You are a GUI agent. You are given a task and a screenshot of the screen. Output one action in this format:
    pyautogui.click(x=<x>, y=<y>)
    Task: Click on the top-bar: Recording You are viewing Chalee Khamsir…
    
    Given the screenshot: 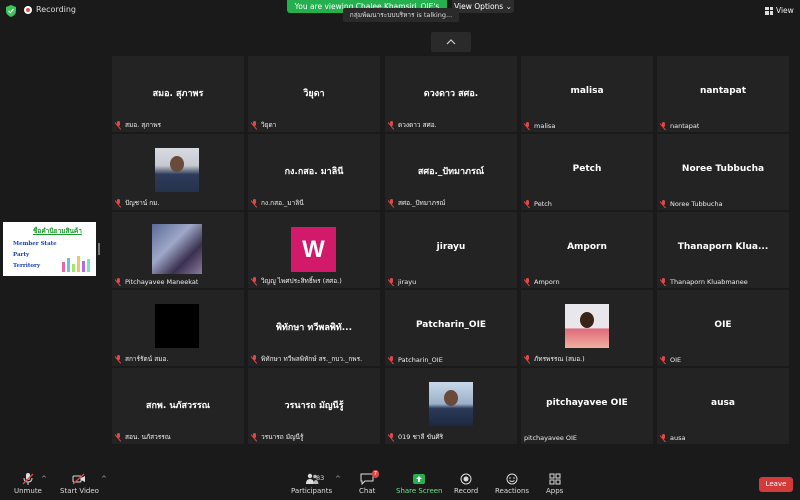 What is the action you would take?
    pyautogui.click(x=400, y=12)
    